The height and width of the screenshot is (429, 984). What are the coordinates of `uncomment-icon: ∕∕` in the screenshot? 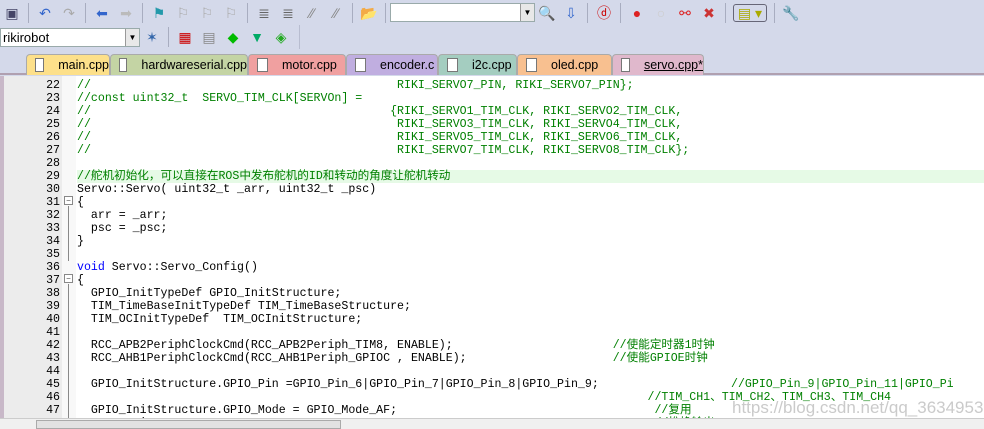 It's located at (336, 13).